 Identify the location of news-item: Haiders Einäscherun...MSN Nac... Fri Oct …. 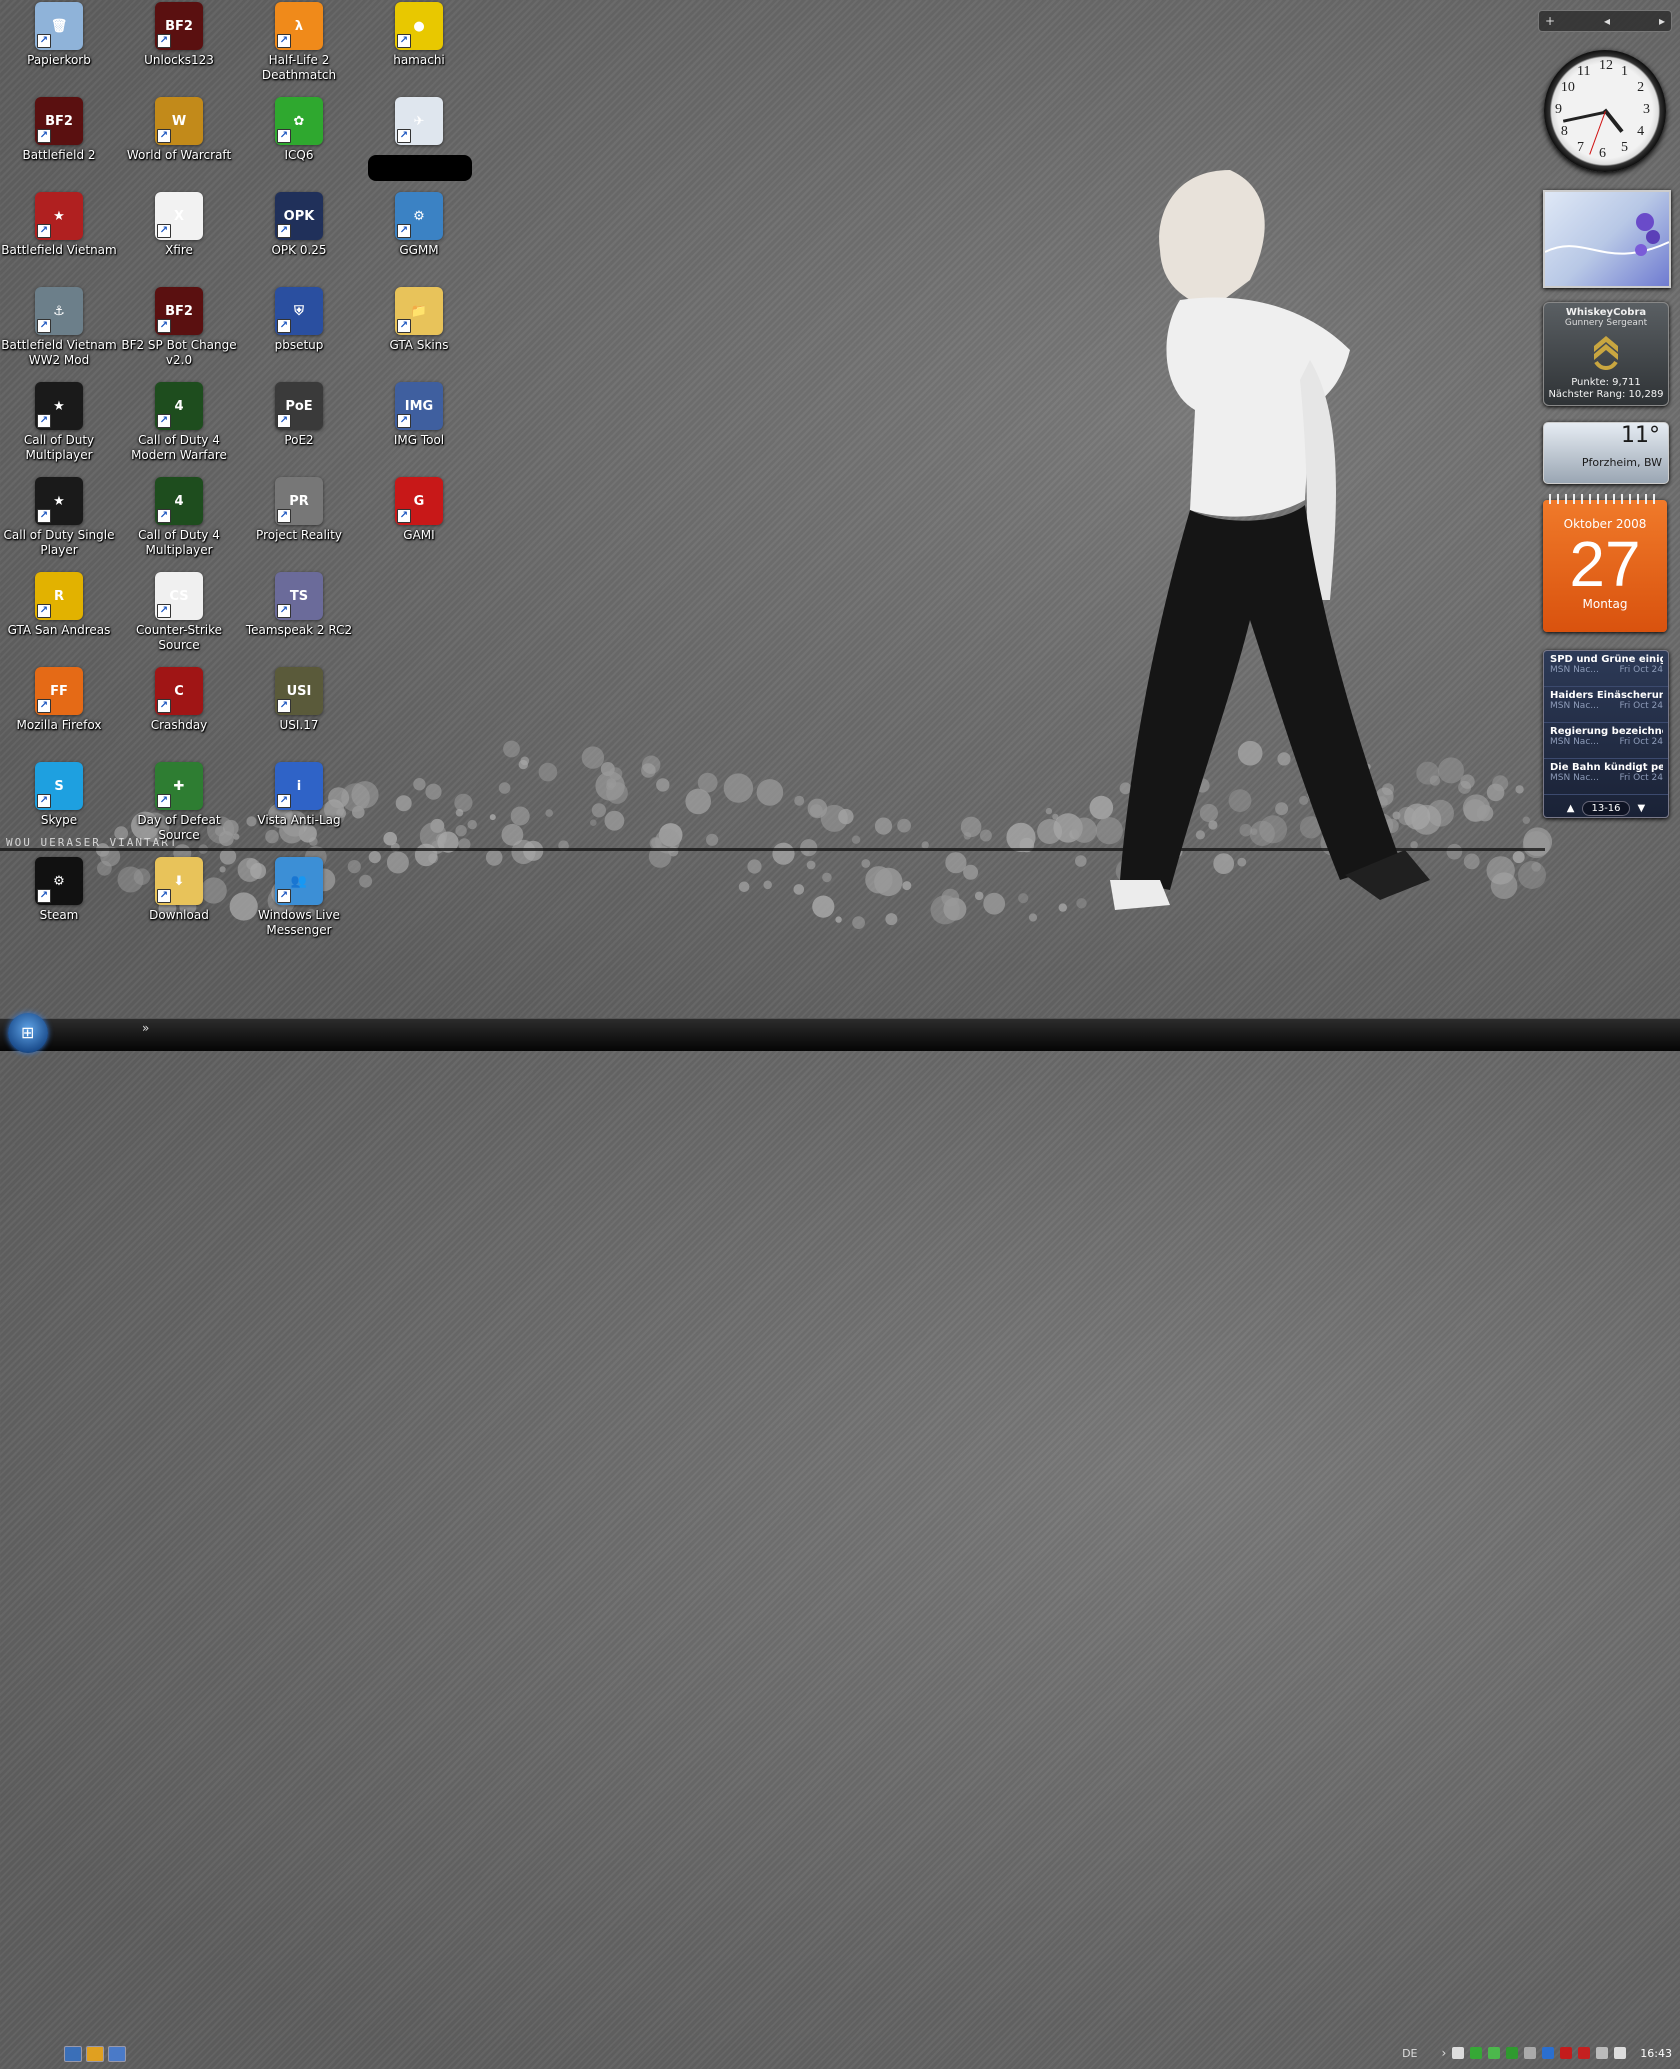
(1606, 705).